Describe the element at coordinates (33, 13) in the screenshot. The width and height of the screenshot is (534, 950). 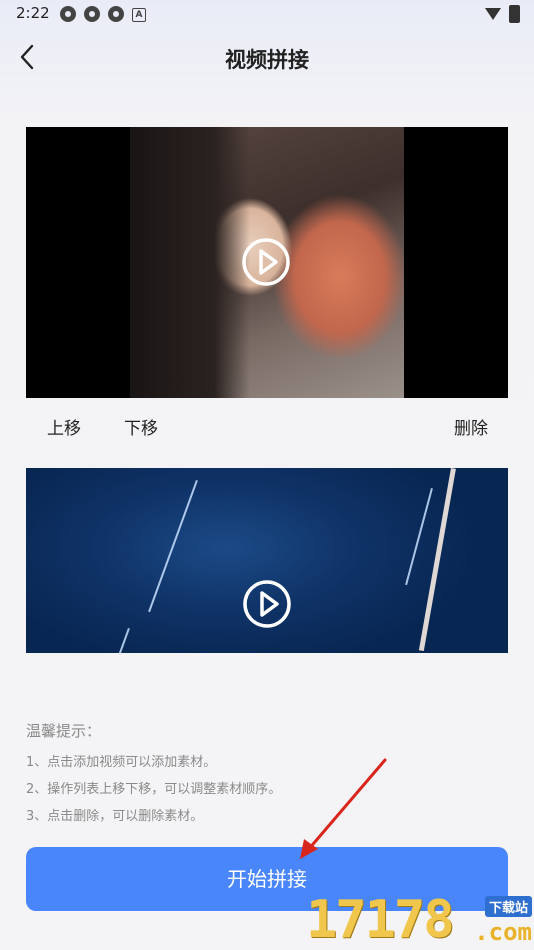
I see `status-time: 2:22` at that location.